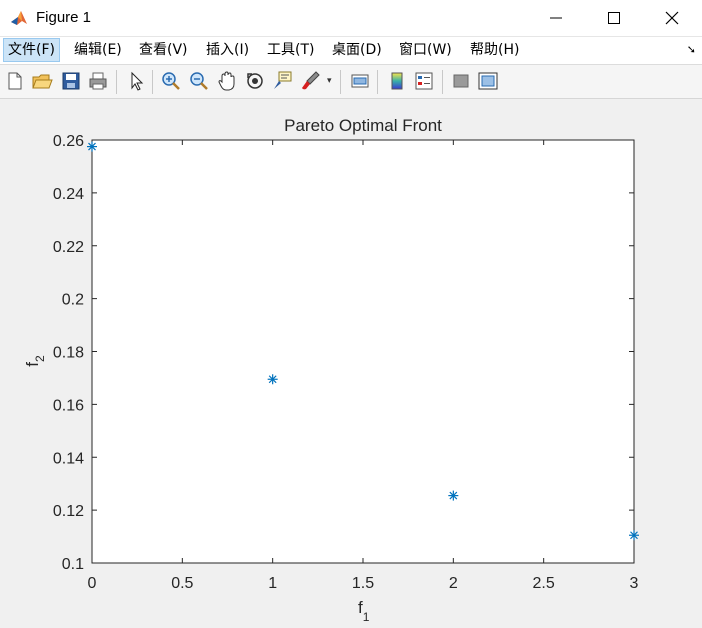 This screenshot has height=628, width=702. Describe the element at coordinates (98, 50) in the screenshot. I see `menu-edit: 编辑(E)` at that location.